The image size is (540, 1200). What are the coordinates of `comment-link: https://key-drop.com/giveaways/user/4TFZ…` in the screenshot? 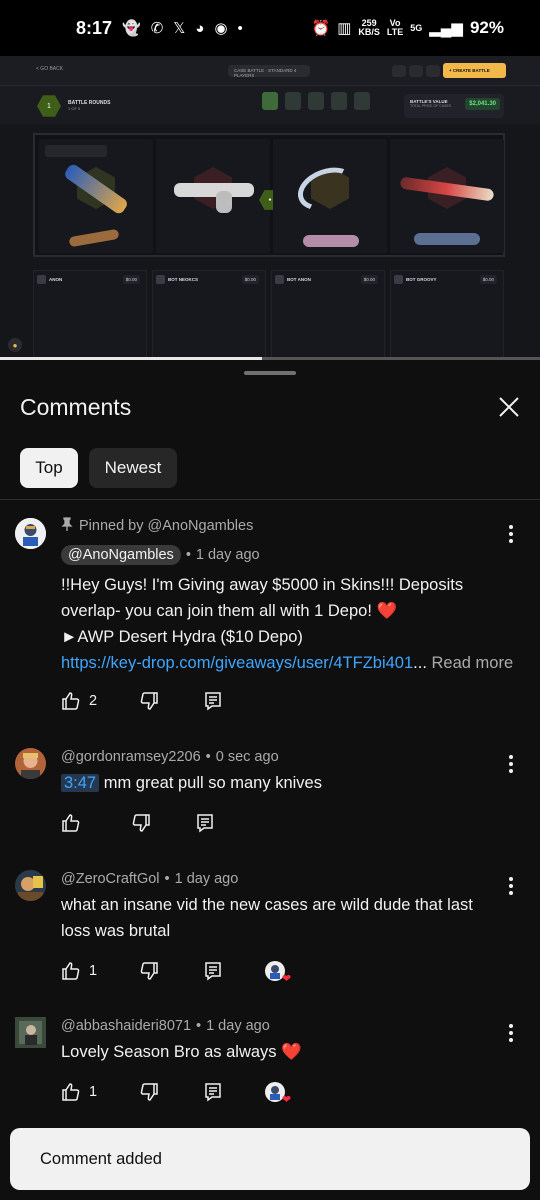 It's located at (237, 663).